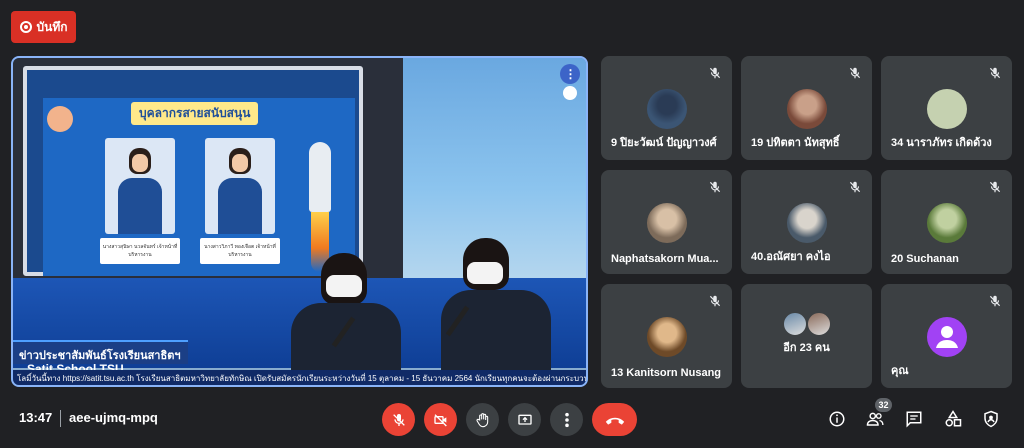 Image resolution: width=1024 pixels, height=448 pixels. Describe the element at coordinates (113, 417) in the screenshot. I see `meeting-code: aee-ujmq-mpq` at that location.